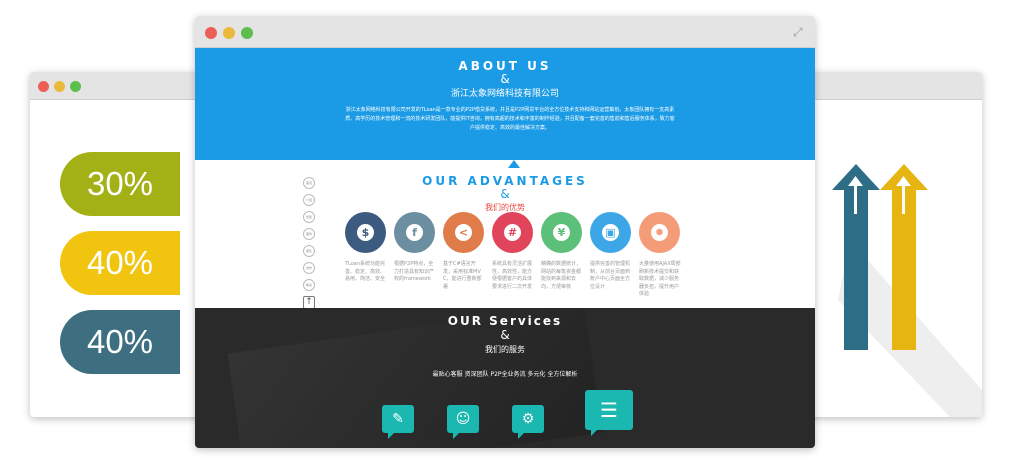 This screenshot has height=464, width=1017. What do you see at coordinates (120, 184) in the screenshot?
I see `percentage-pill: 30%` at bounding box center [120, 184].